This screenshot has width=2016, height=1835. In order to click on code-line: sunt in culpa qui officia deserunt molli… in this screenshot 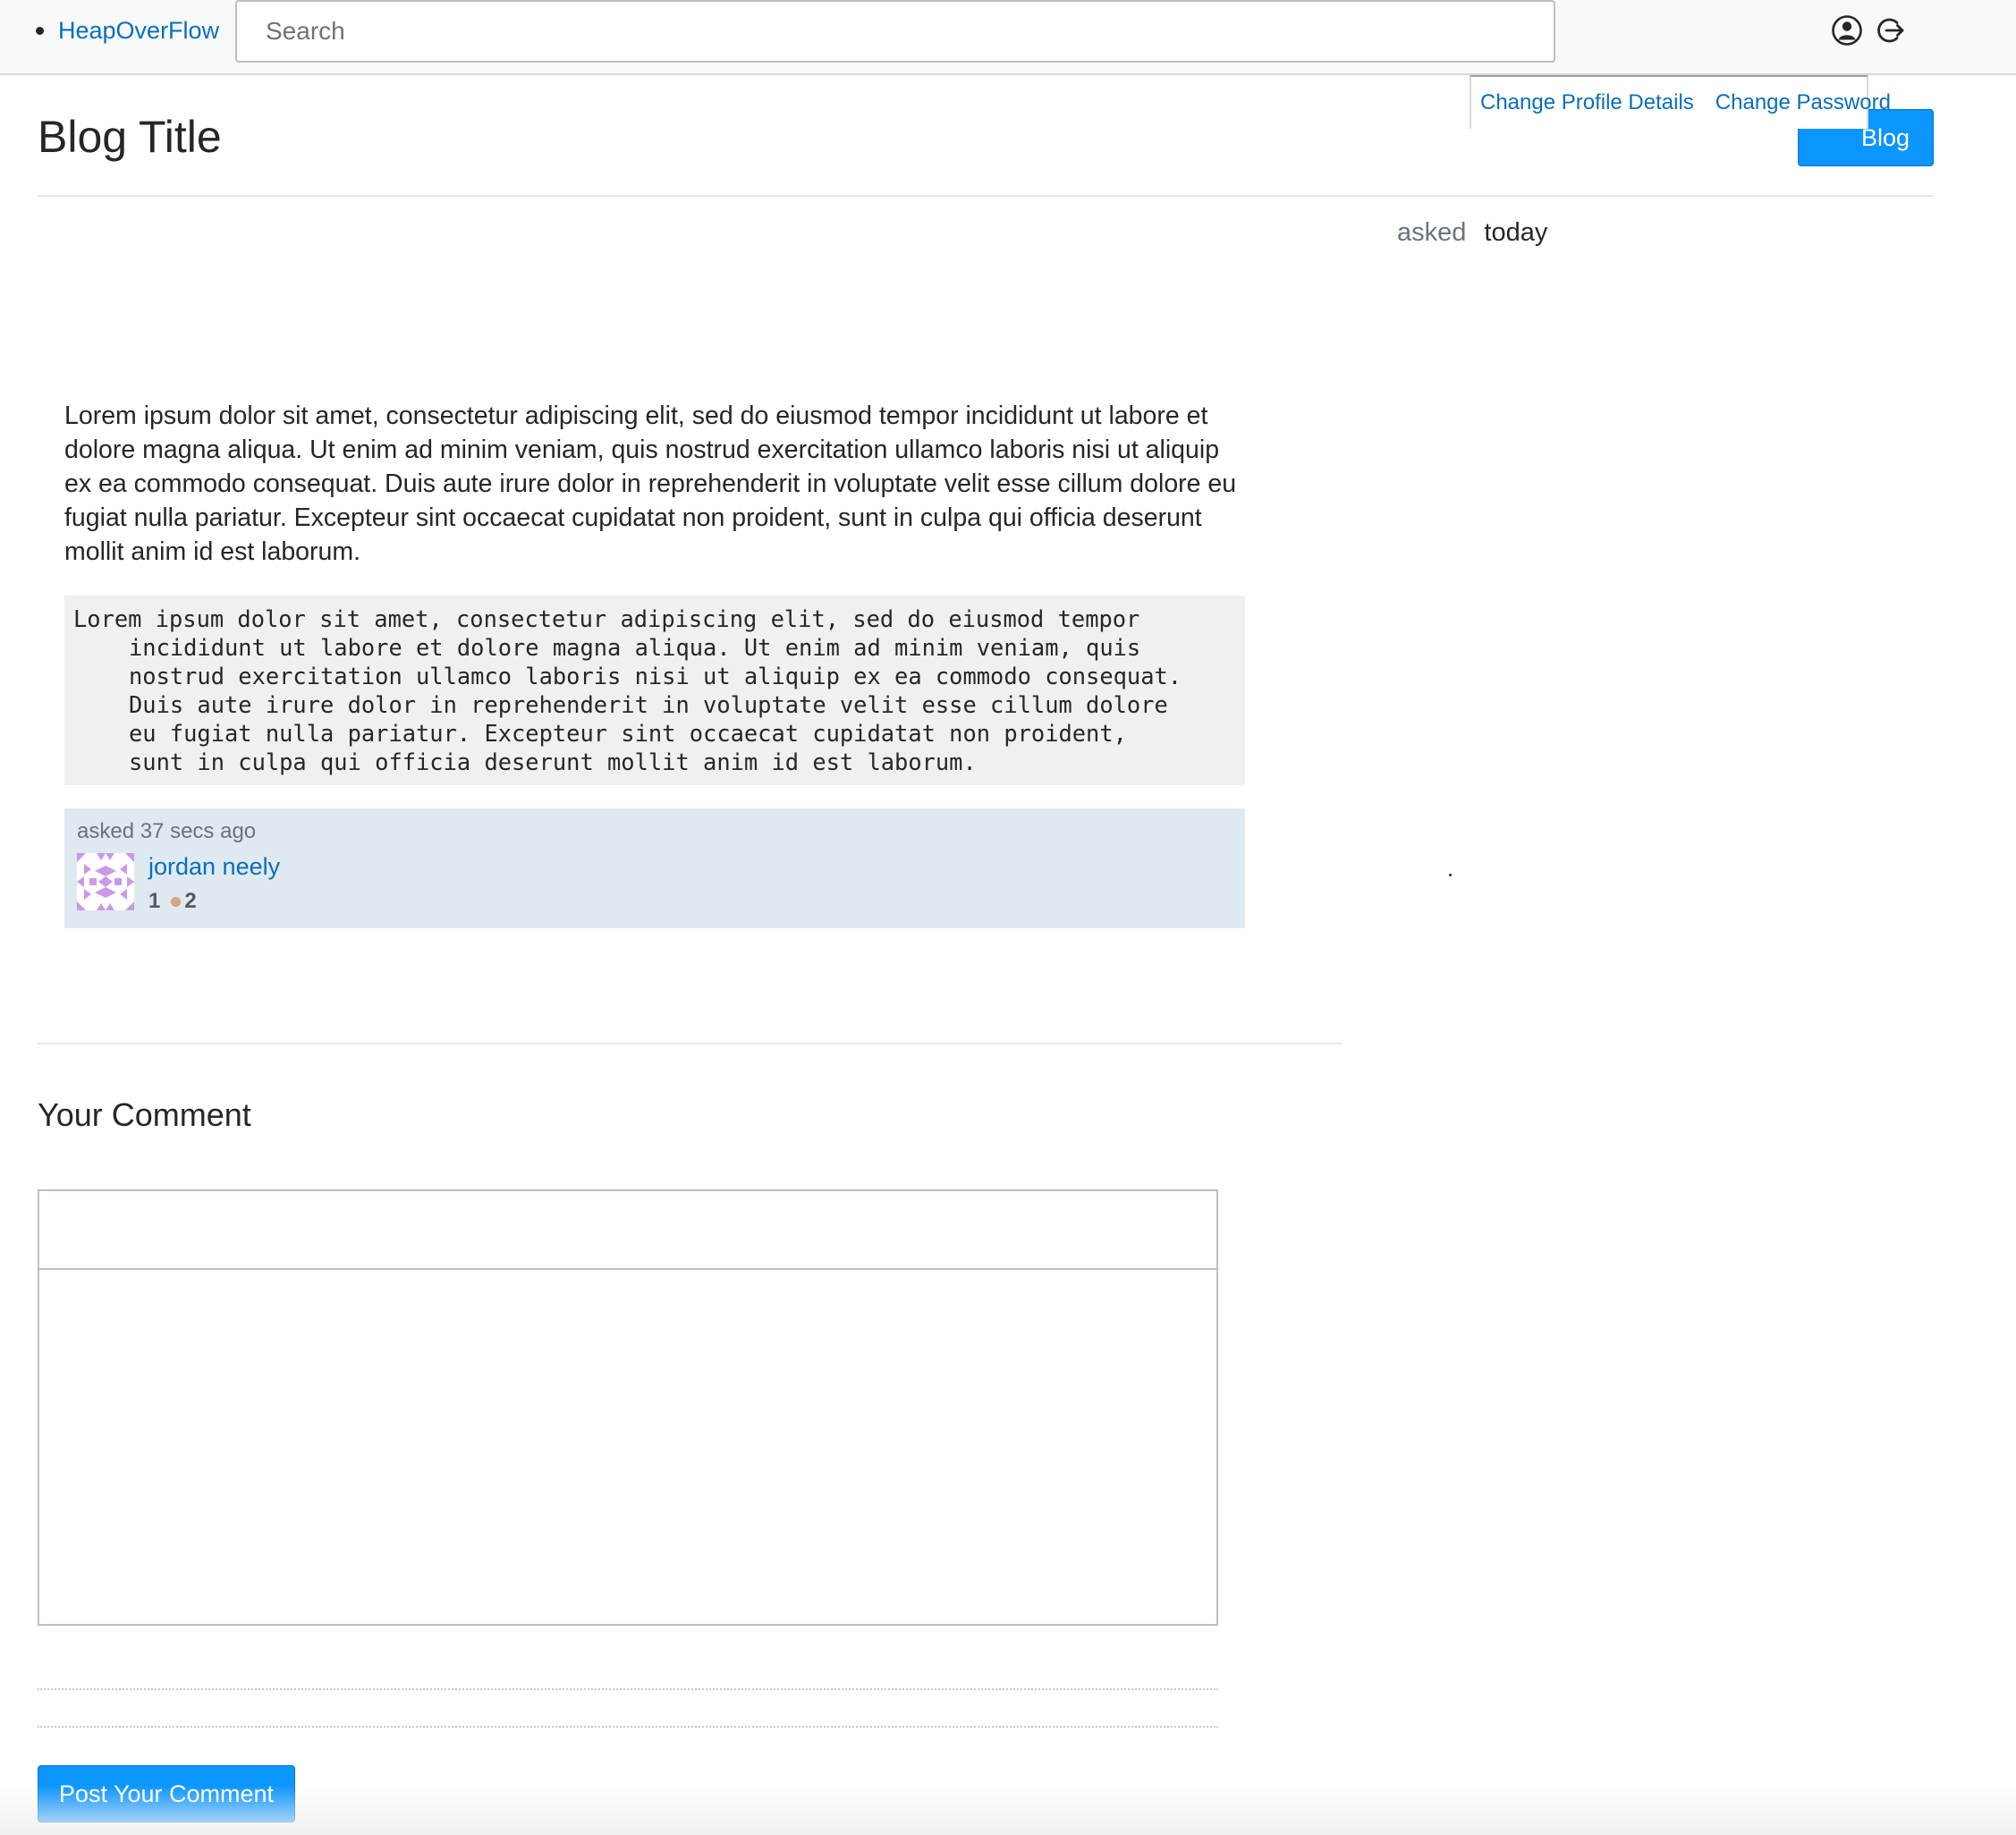, I will do `click(553, 761)`.